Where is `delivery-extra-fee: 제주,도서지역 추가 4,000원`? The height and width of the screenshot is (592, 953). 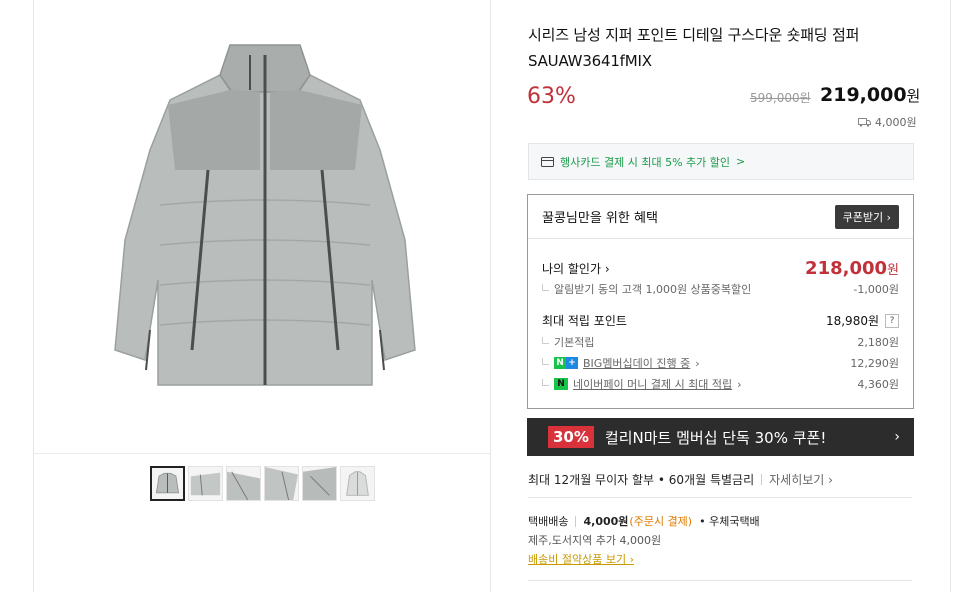
delivery-extra-fee: 제주,도서지역 추가 4,000원 is located at coordinates (595, 540).